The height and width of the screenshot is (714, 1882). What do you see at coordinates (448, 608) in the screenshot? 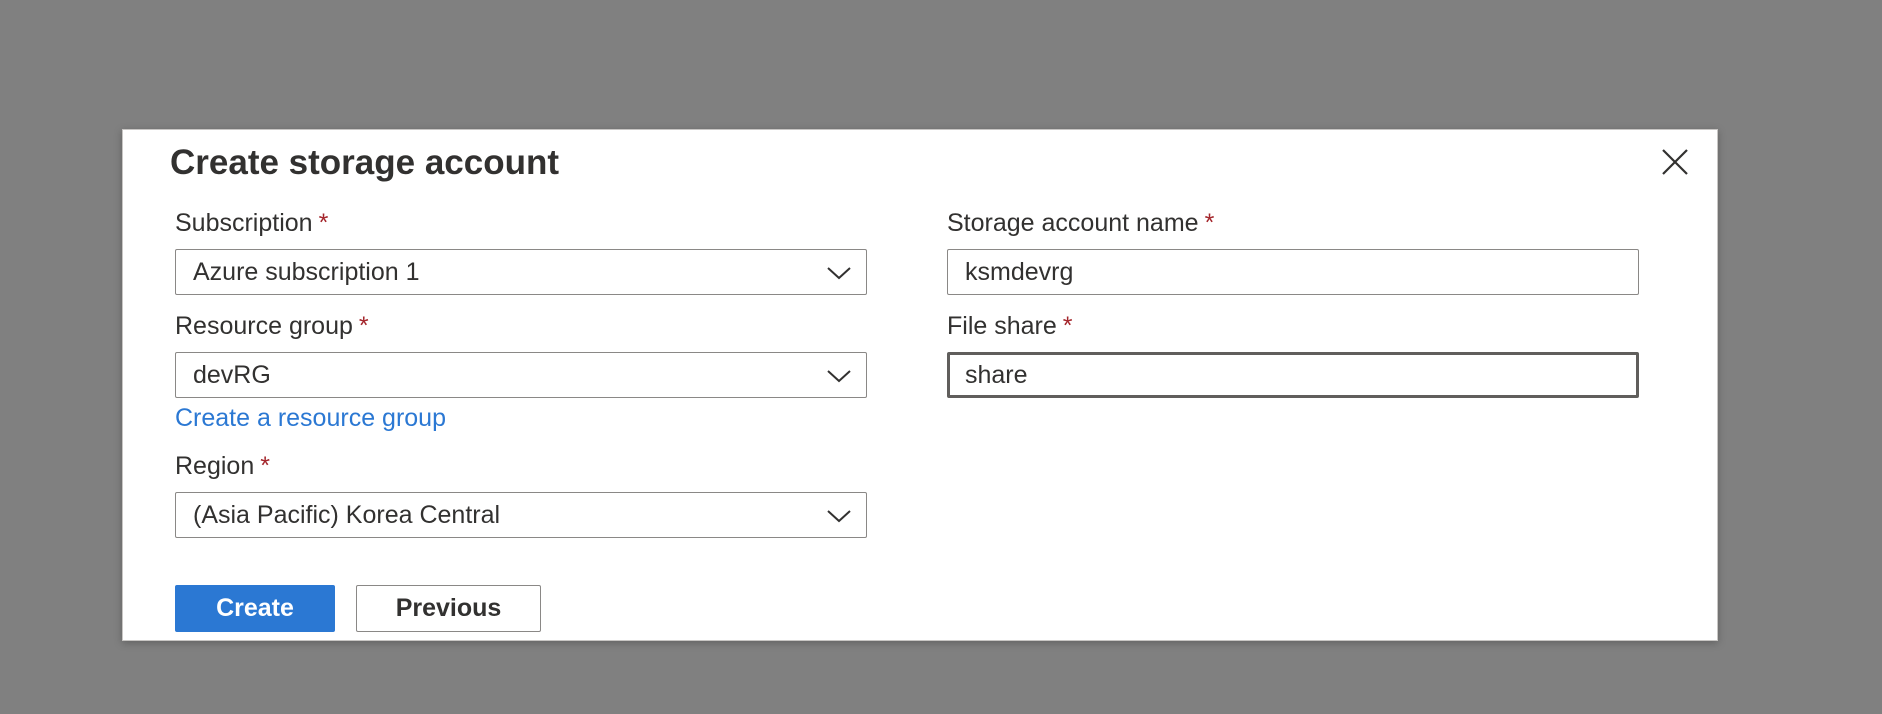
I see `previous-button: Previous` at bounding box center [448, 608].